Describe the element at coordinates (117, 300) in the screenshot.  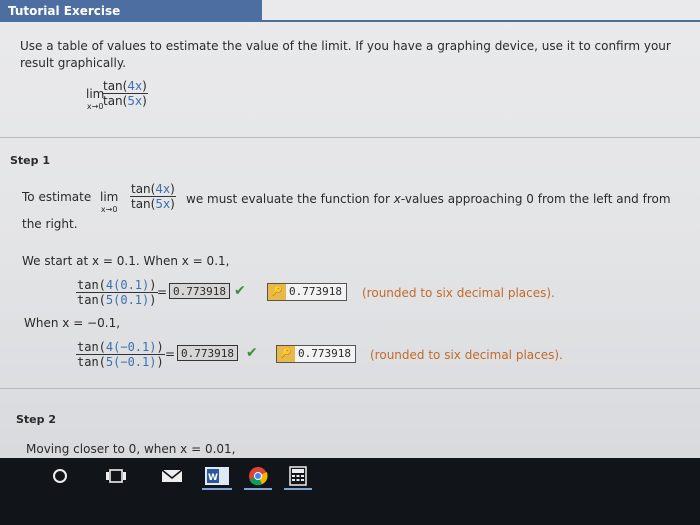
I see `fraction-denominator: tan(5(0.1))` at that location.